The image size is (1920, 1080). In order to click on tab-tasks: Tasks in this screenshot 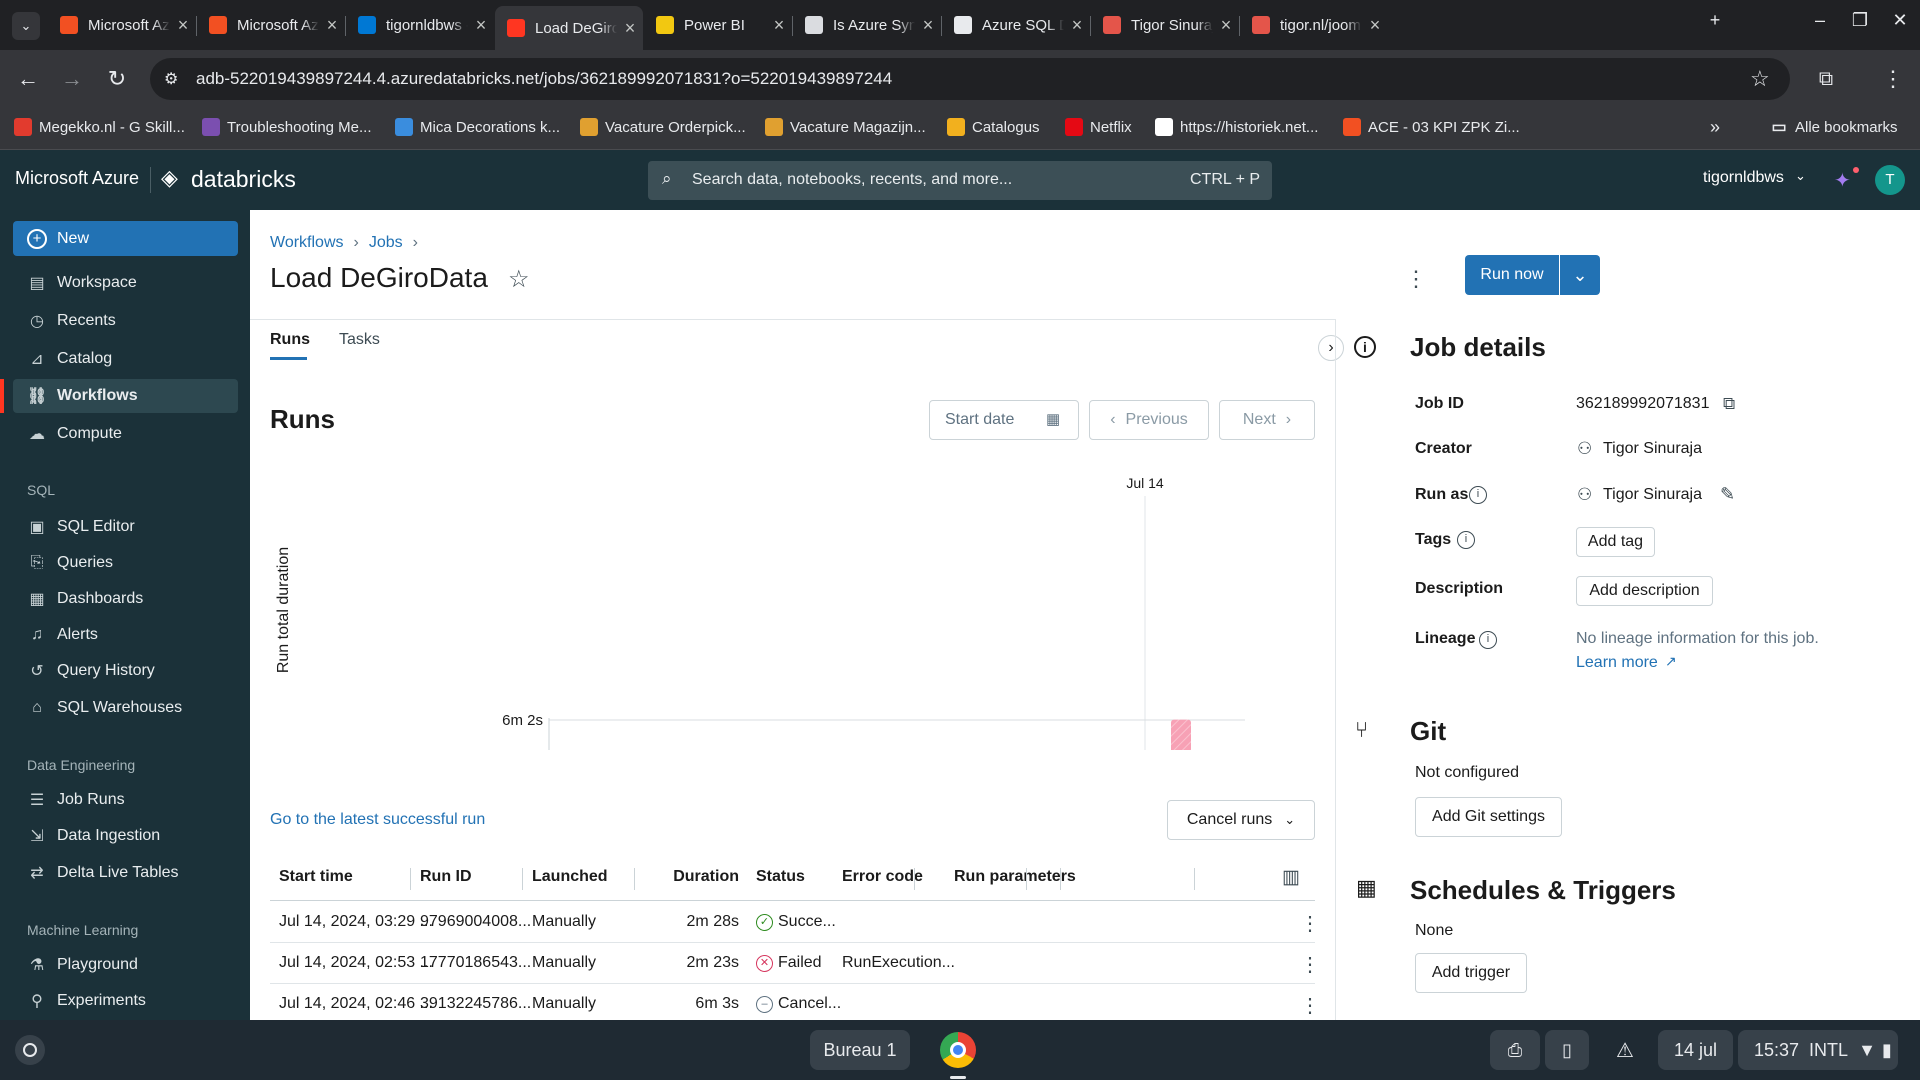, I will do `click(359, 340)`.